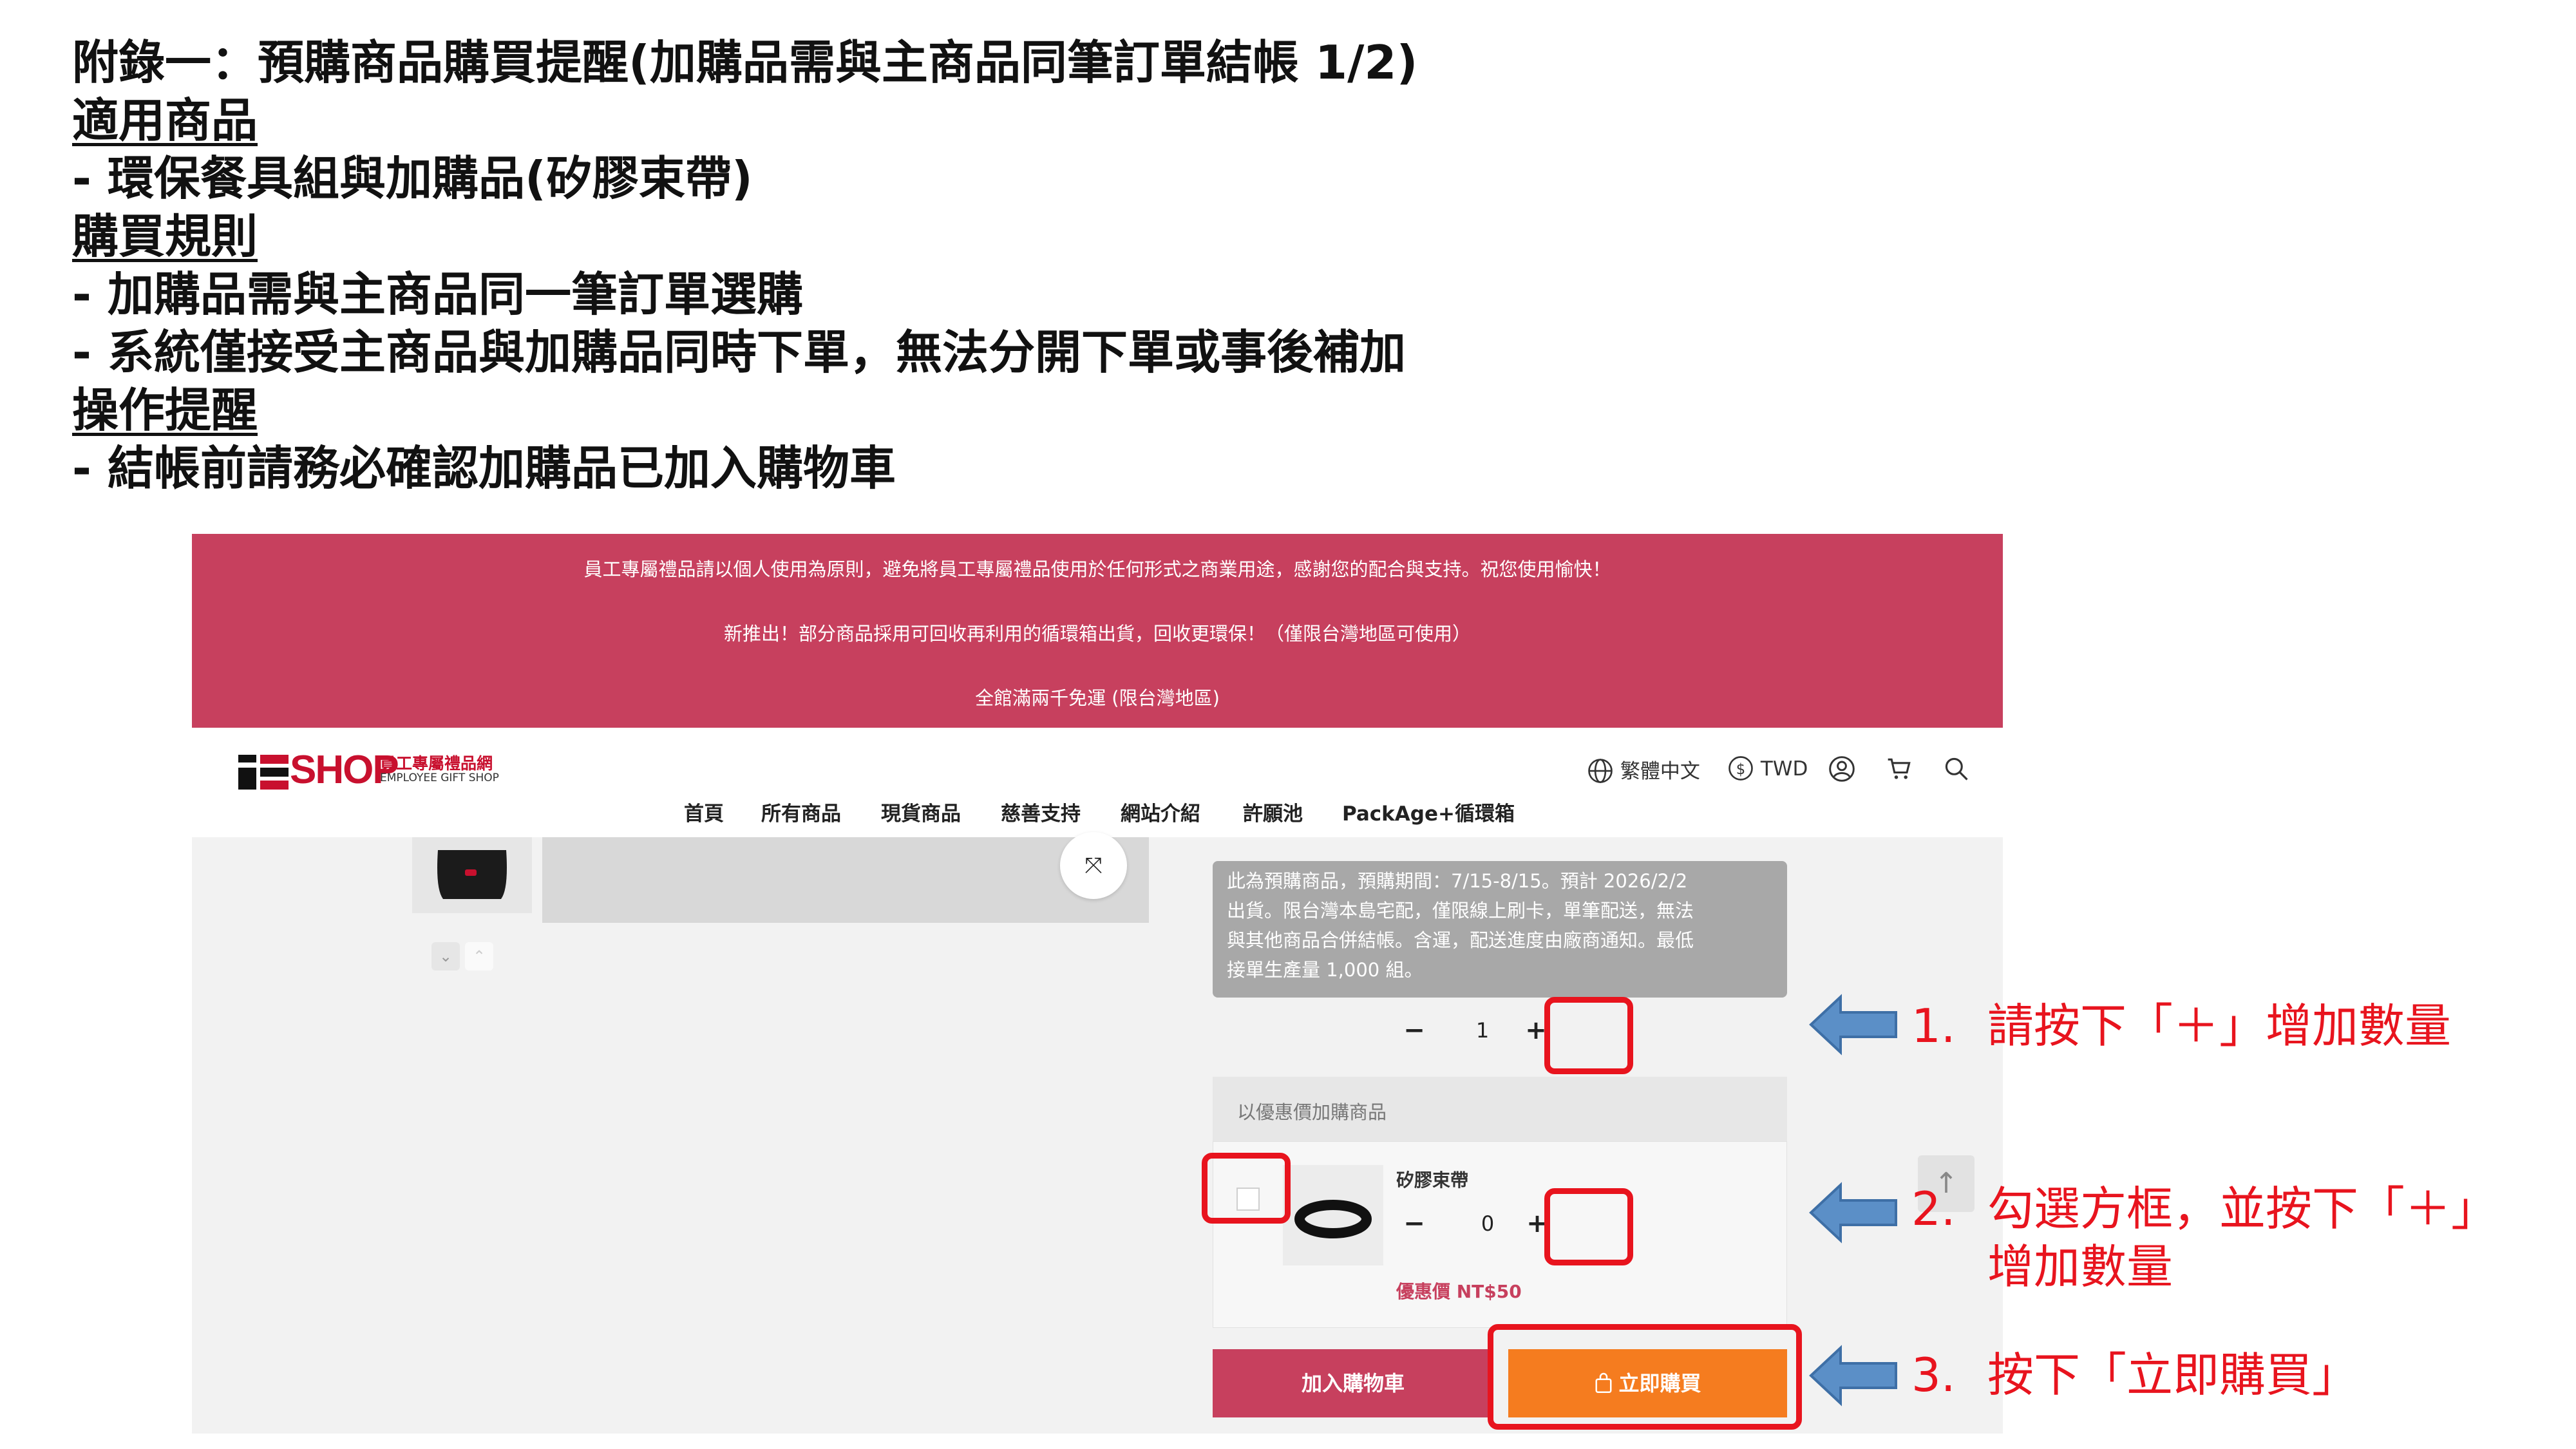  Describe the element at coordinates (1246, 1189) in the screenshot. I see `highlight-addon-checkbox` at that location.